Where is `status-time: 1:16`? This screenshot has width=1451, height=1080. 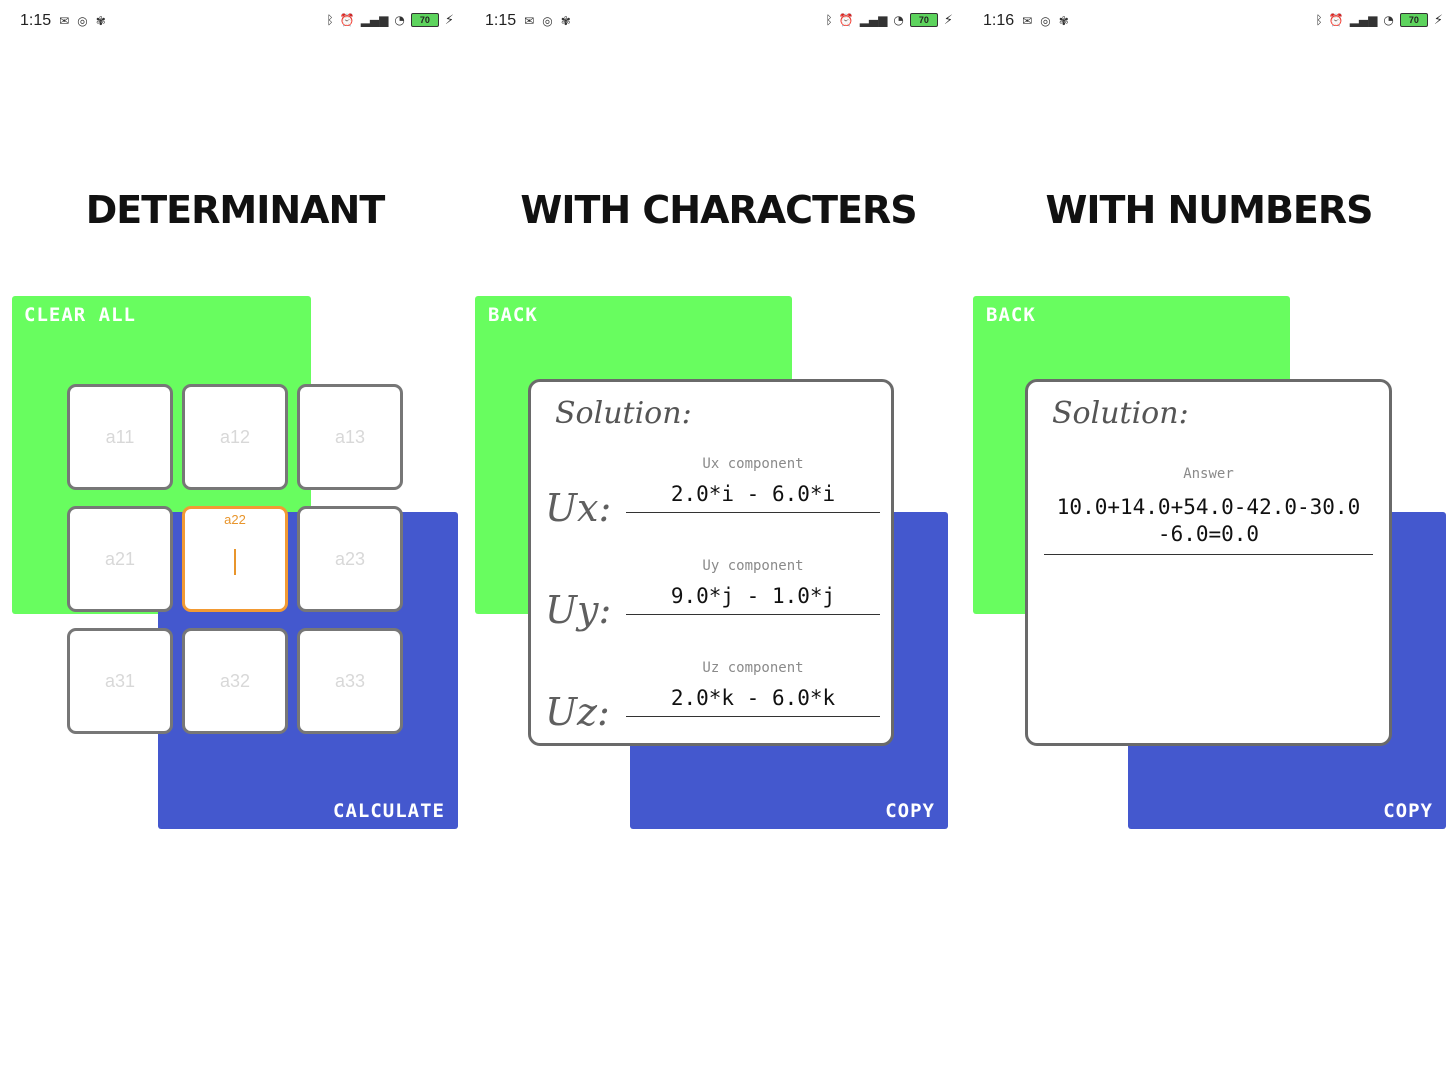
status-time: 1:16 is located at coordinates (999, 20).